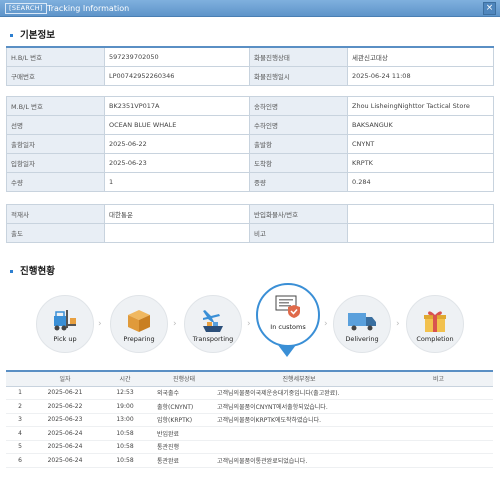 This screenshot has width=500, height=479. Describe the element at coordinates (420, 163) in the screenshot. I see `info-value: KRPTK` at that location.